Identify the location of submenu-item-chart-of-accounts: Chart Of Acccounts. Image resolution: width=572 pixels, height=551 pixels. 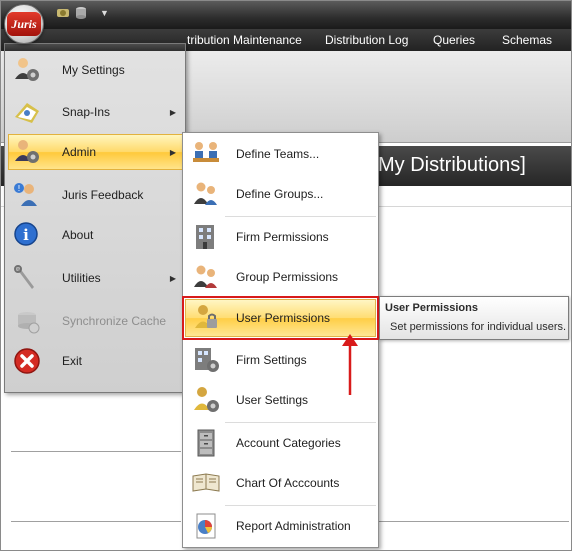
(280, 483).